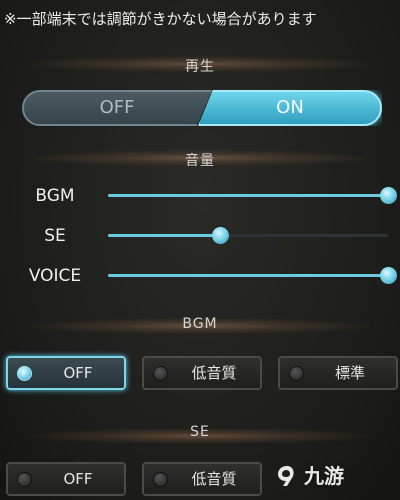 This screenshot has height=500, width=400. What do you see at coordinates (55, 276) in the screenshot?
I see `slider-label-voice: VOICE` at bounding box center [55, 276].